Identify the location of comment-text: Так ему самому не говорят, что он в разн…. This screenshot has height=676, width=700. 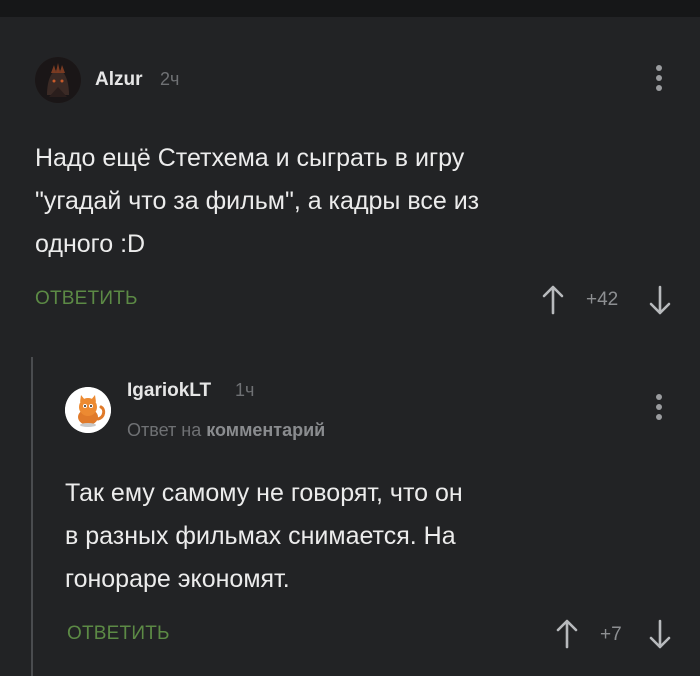
(264, 536).